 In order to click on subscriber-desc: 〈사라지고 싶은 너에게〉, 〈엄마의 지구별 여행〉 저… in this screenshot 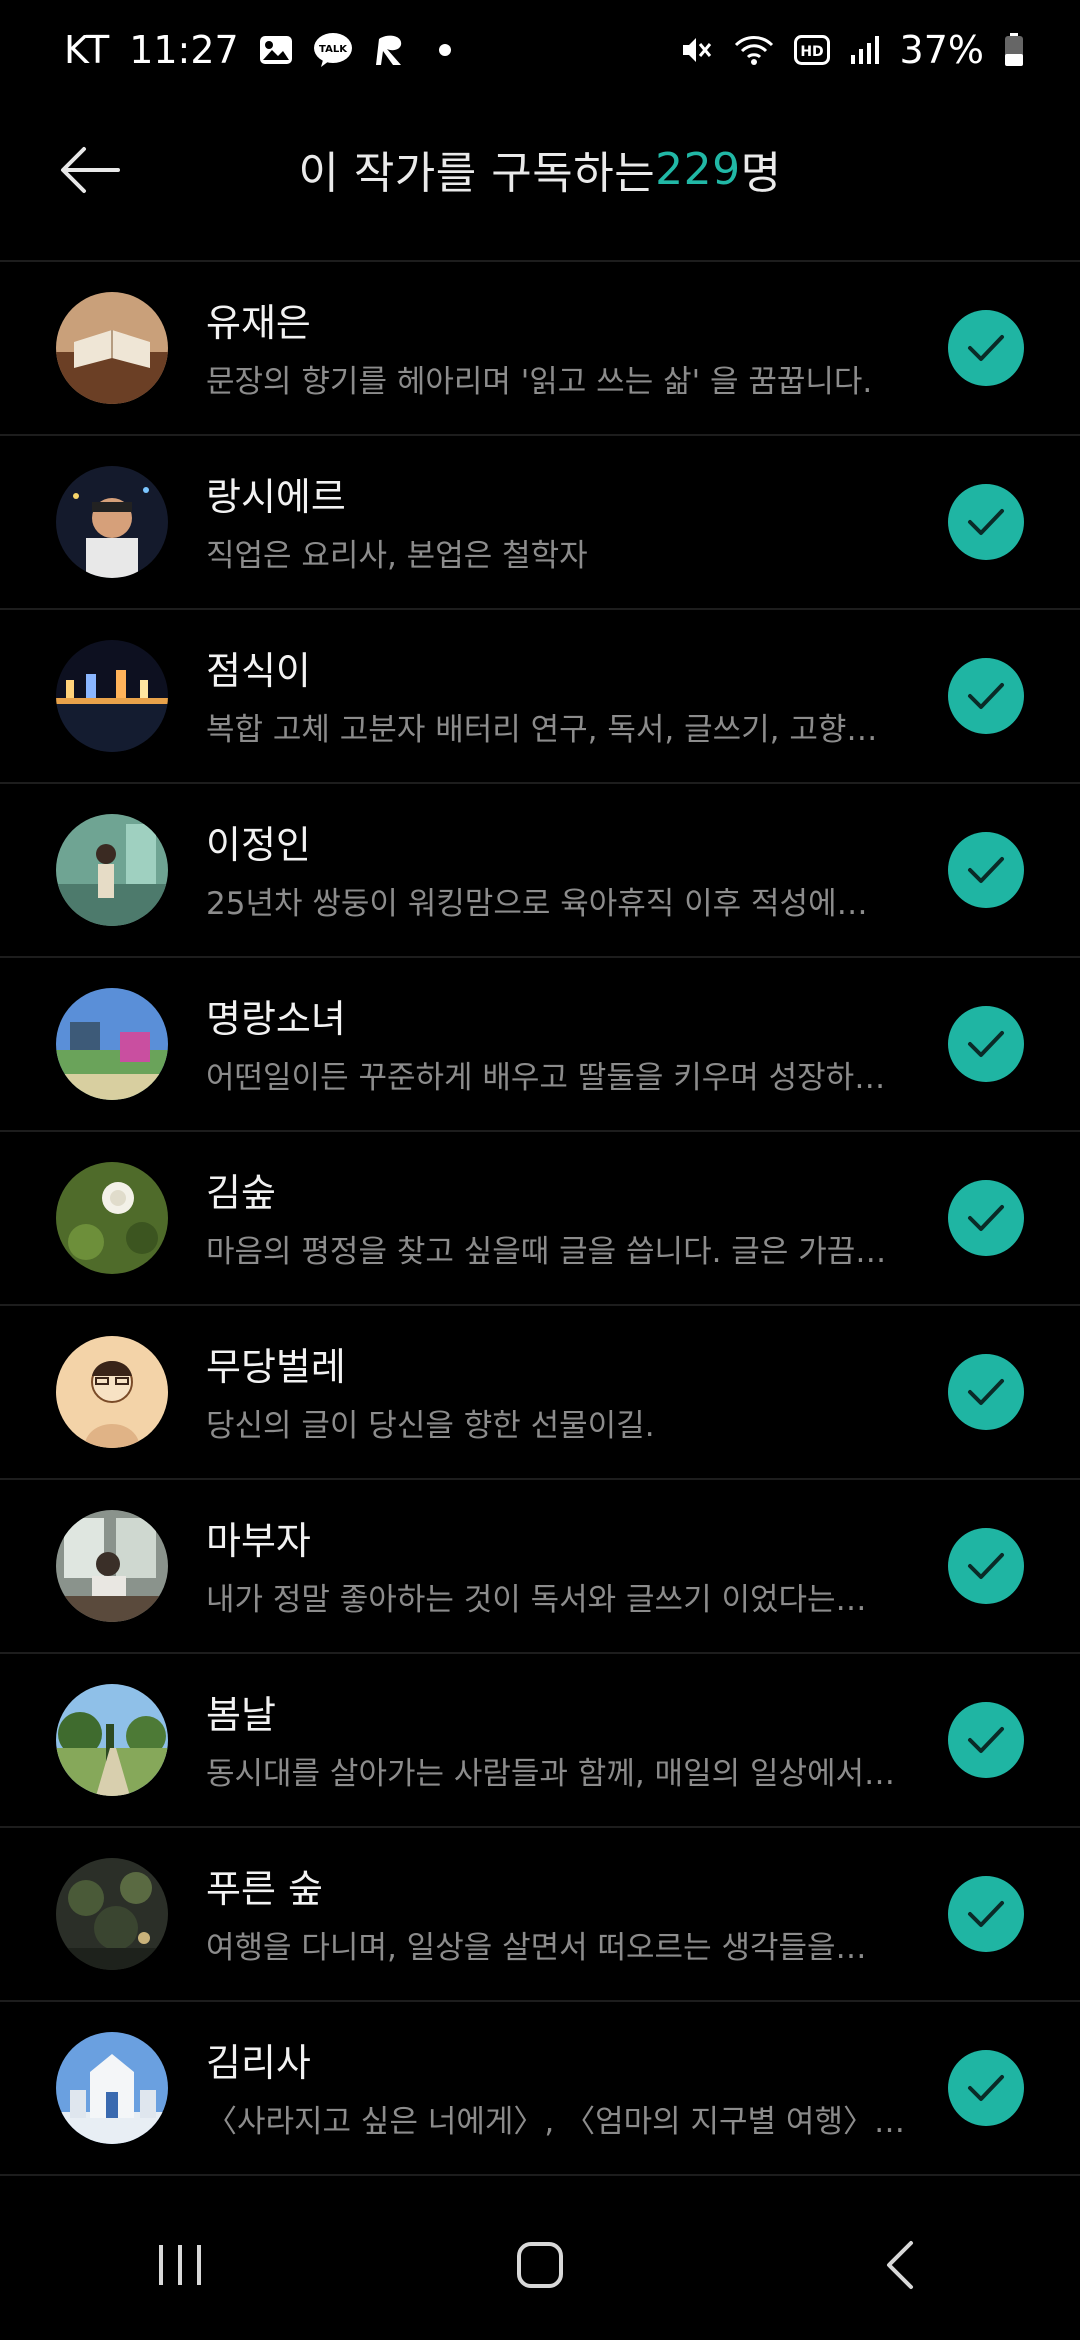, I will do `click(556, 2122)`.